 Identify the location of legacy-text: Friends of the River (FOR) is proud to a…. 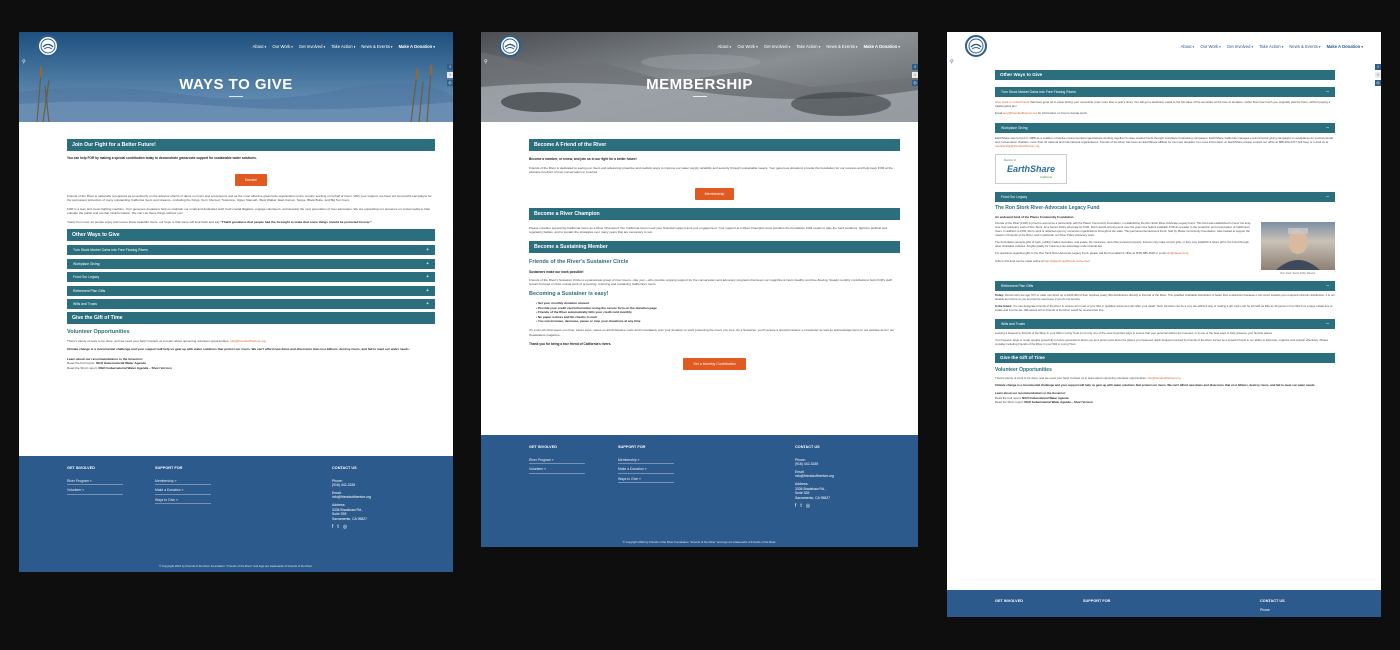
(1123, 229).